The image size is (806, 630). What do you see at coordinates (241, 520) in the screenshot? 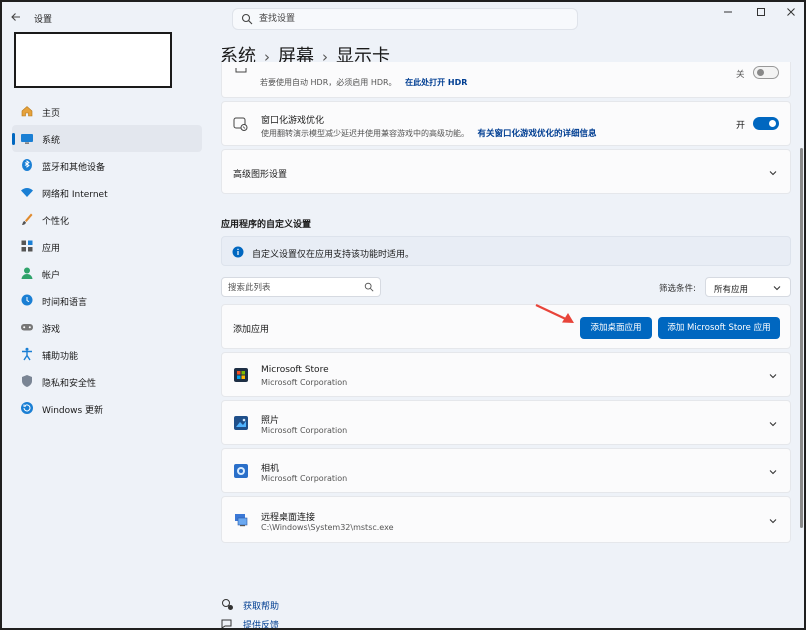
I see `remote-desktop-icon` at bounding box center [241, 520].